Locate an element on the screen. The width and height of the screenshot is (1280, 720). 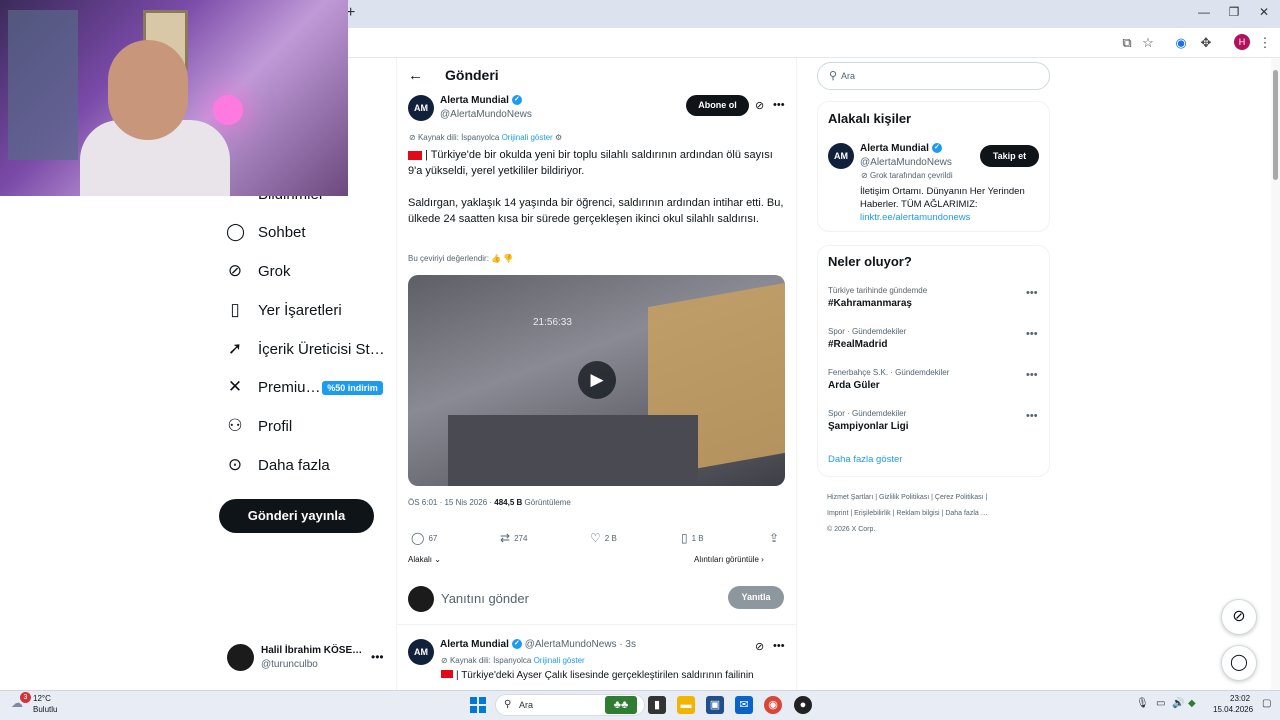
extensions-puzzle-icon: ✥ is located at coordinates (1206, 43).